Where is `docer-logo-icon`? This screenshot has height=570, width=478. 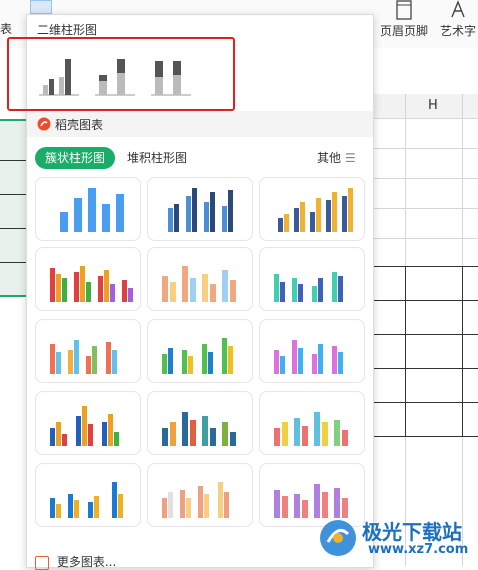 docer-logo-icon is located at coordinates (44, 124).